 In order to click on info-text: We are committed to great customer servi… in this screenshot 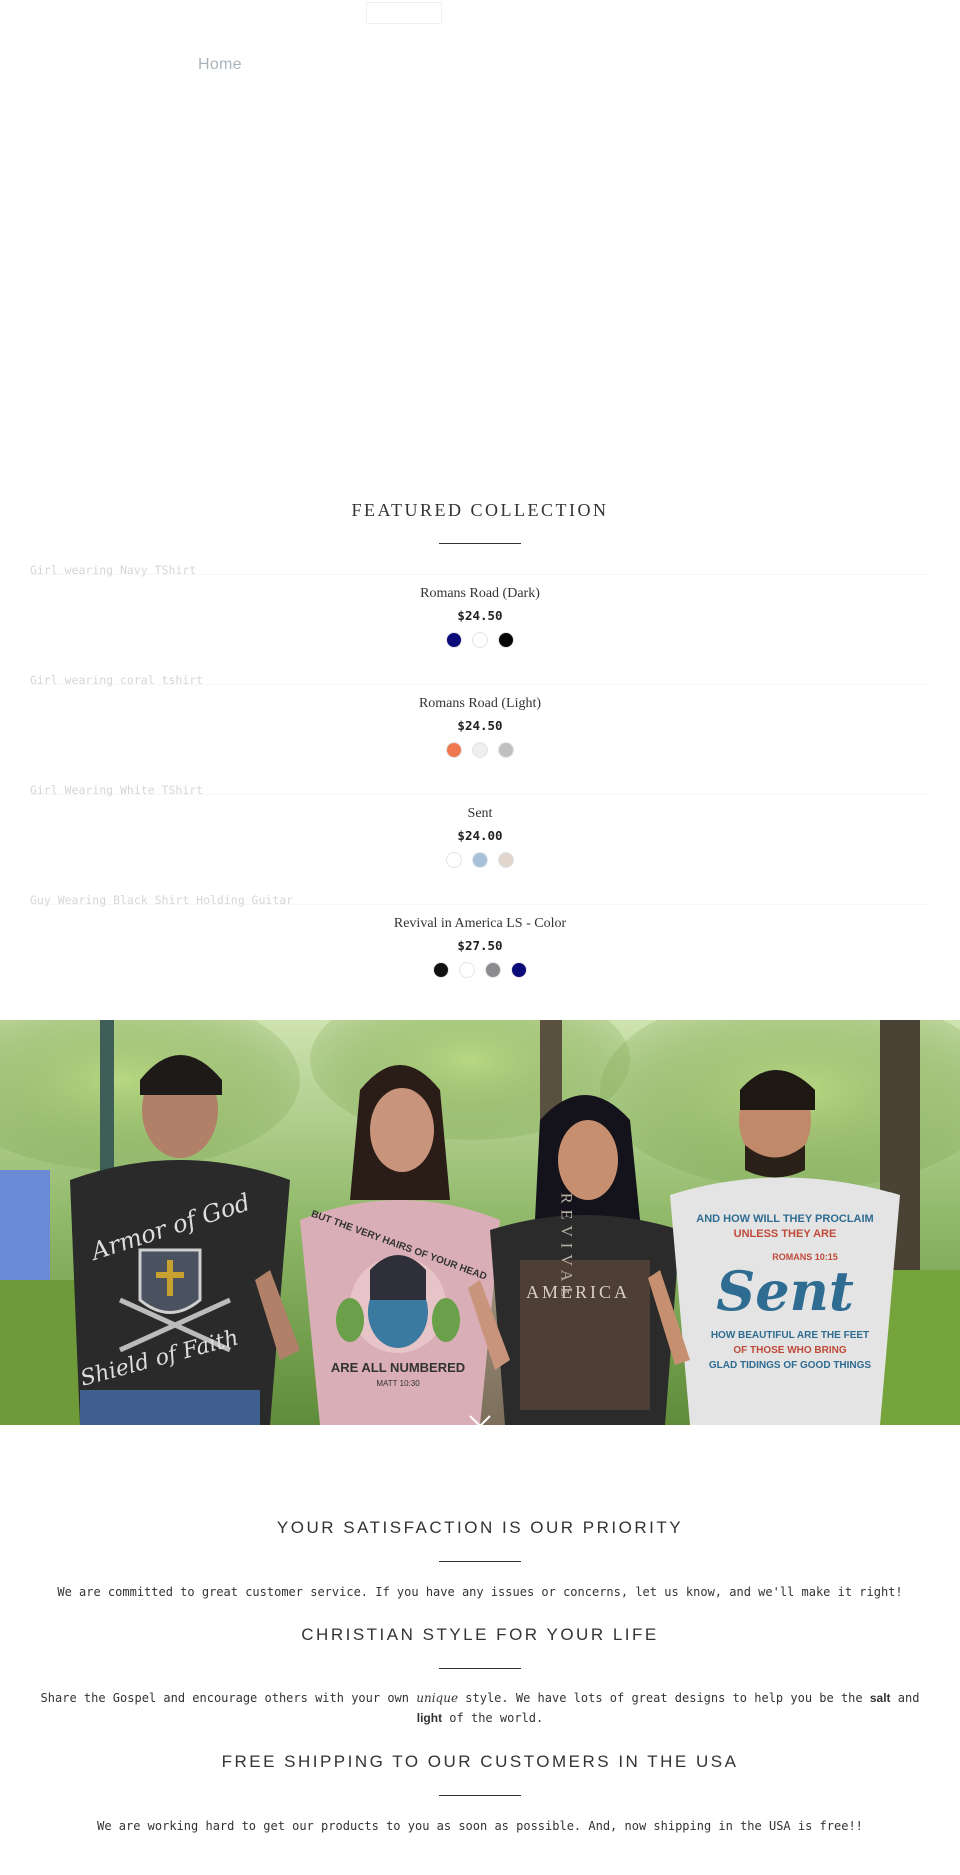, I will do `click(480, 1592)`.